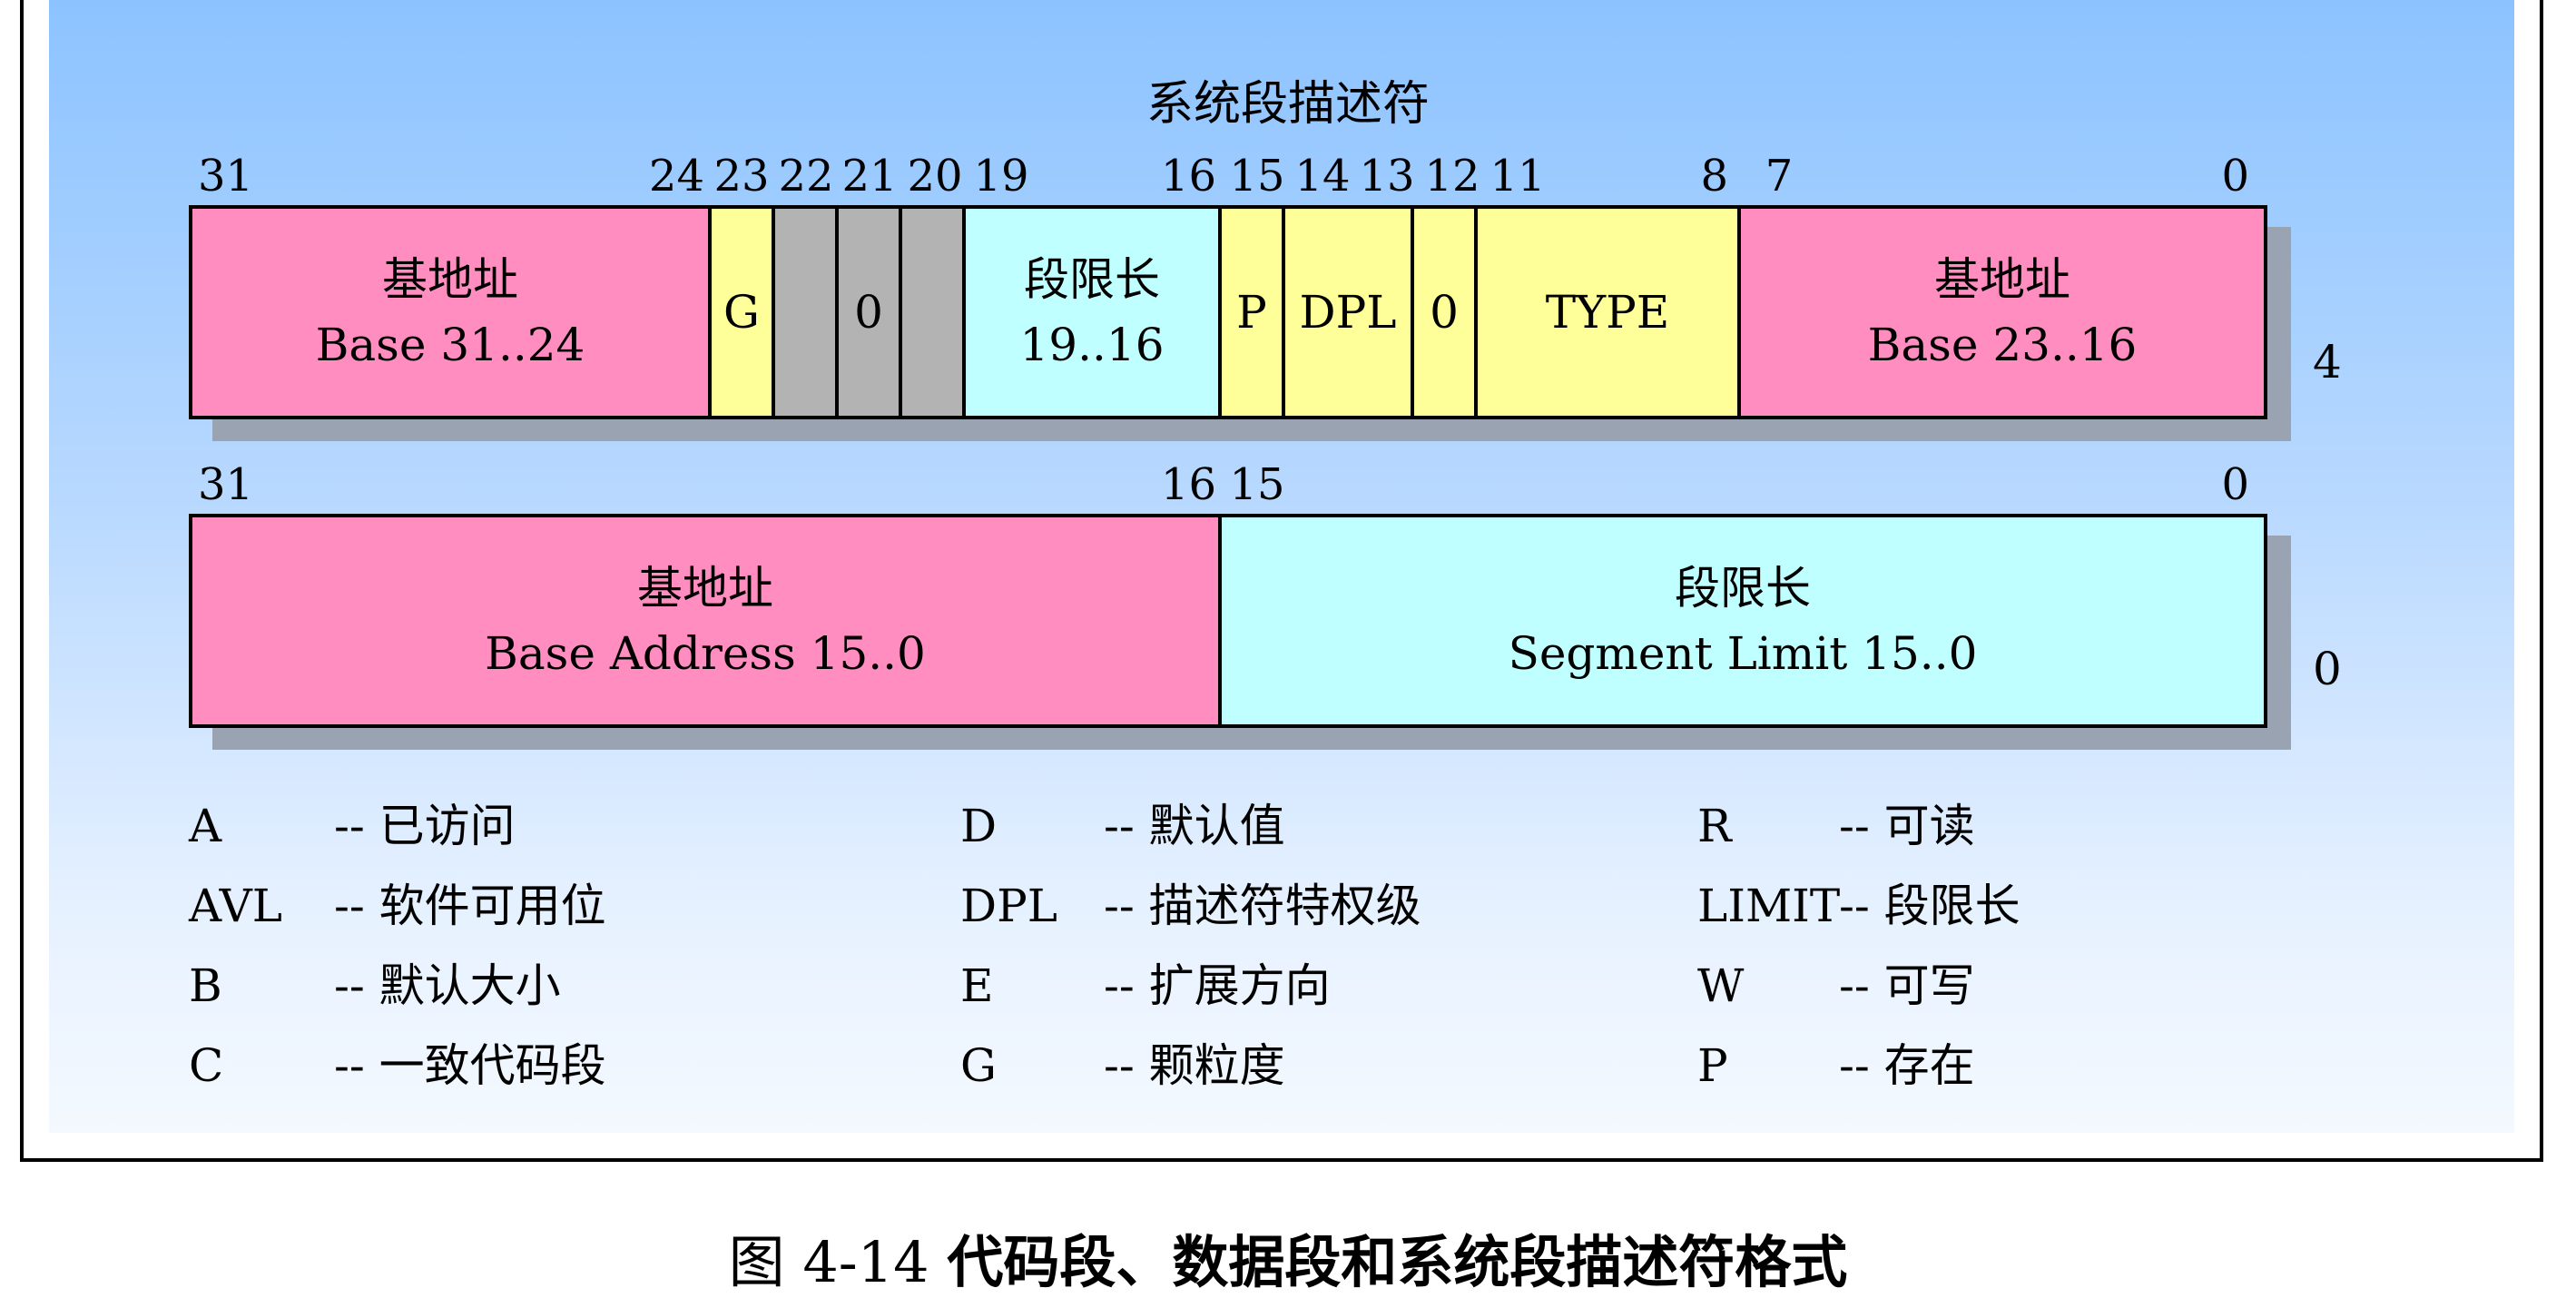  Describe the element at coordinates (806, 176) in the screenshot. I see `bit-22: 22` at that location.